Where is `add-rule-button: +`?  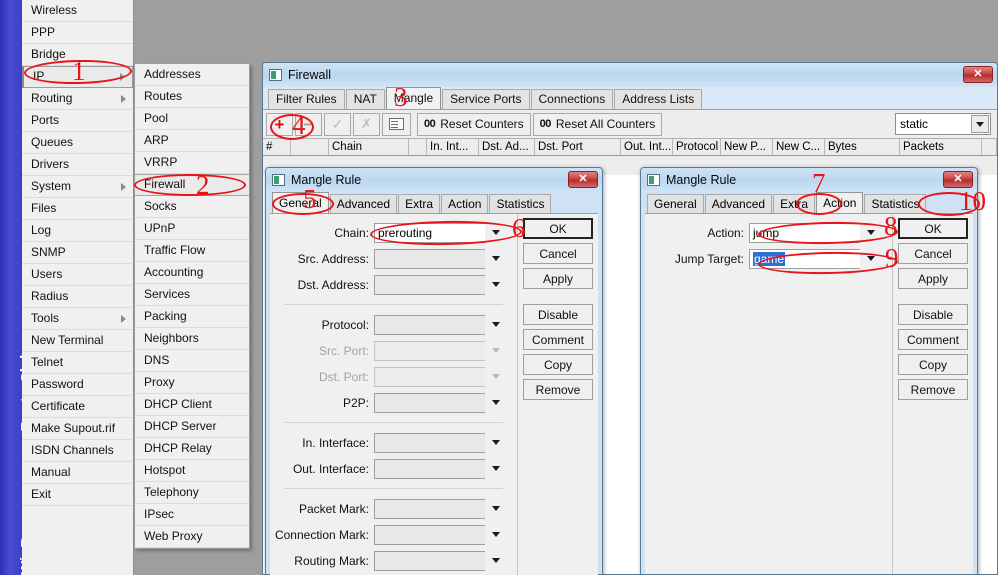 add-rule-button: + is located at coordinates (279, 124).